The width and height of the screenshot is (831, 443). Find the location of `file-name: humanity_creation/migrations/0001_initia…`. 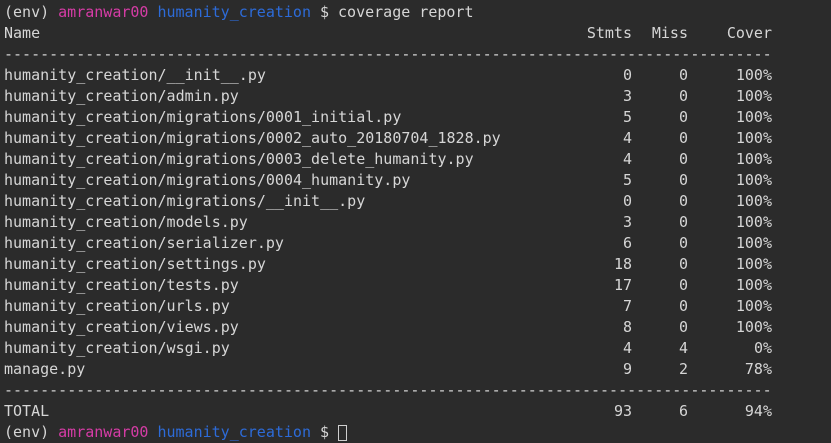

file-name: humanity_creation/migrations/0001_initia… is located at coordinates (203, 117).